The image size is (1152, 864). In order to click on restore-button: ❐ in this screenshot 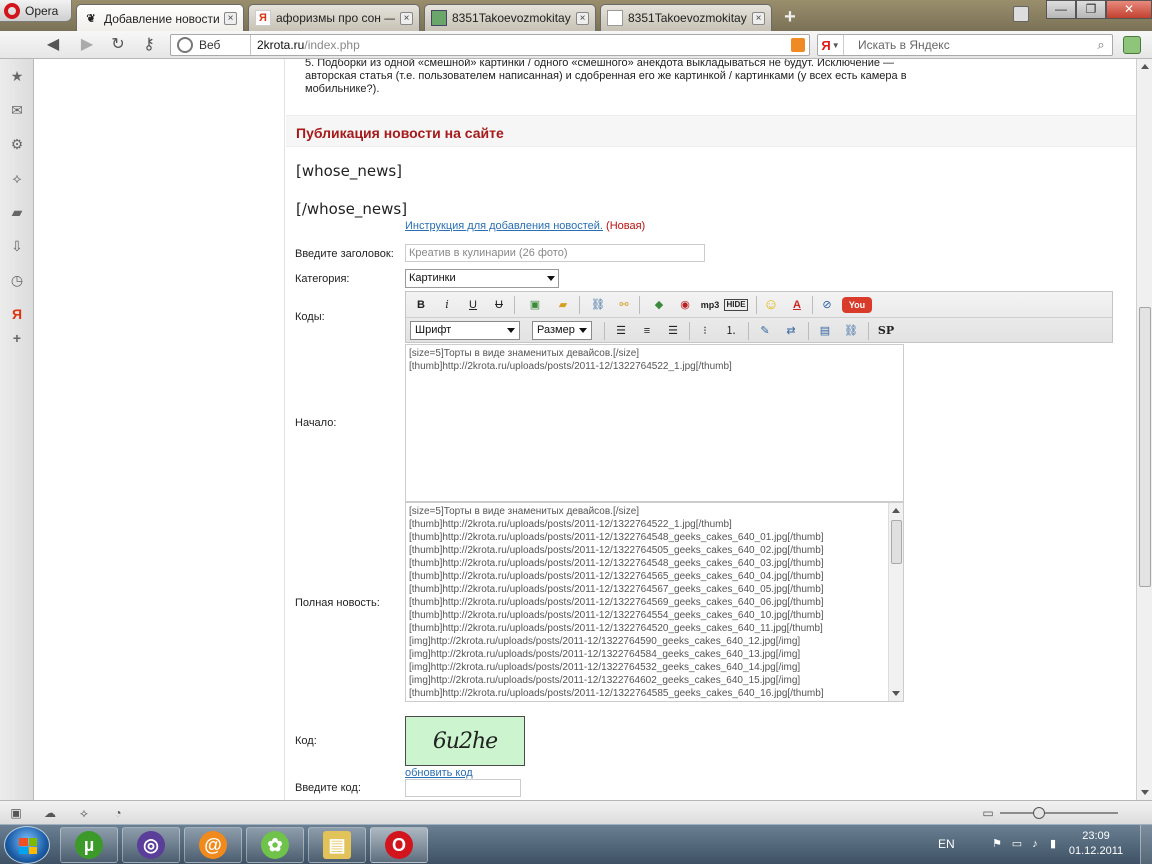, I will do `click(1091, 9)`.